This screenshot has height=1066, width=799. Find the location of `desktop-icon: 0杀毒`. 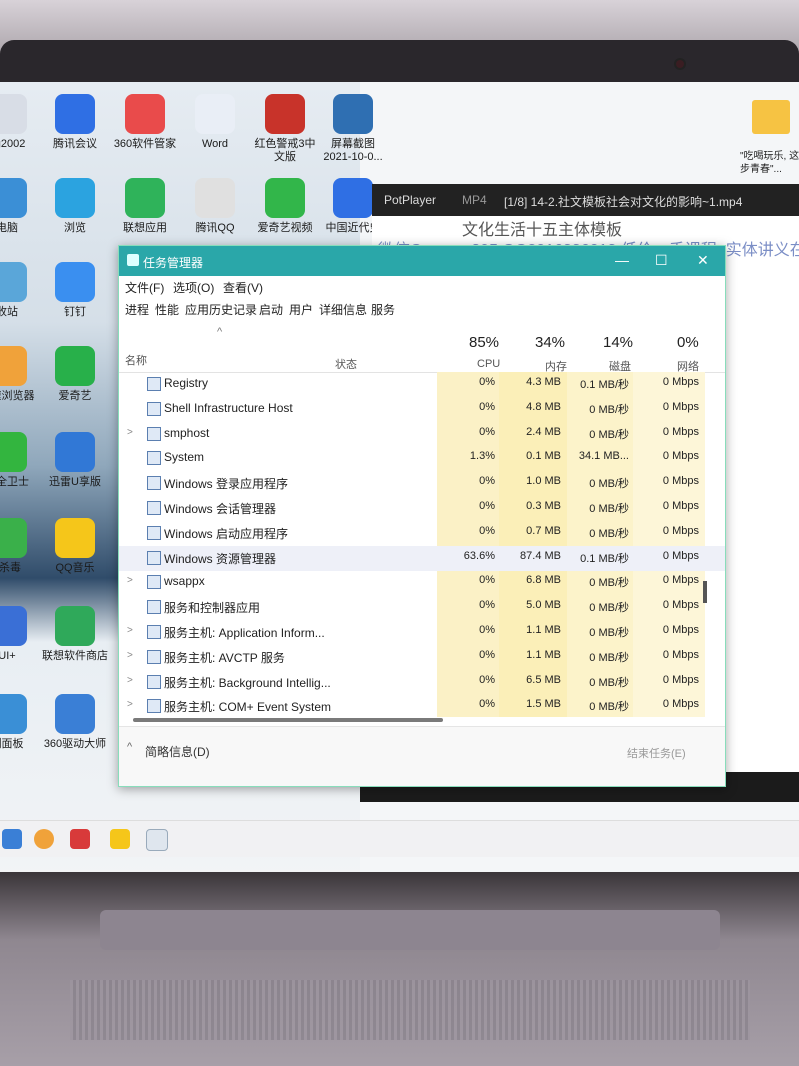

desktop-icon: 0杀毒 is located at coordinates (21, 546).